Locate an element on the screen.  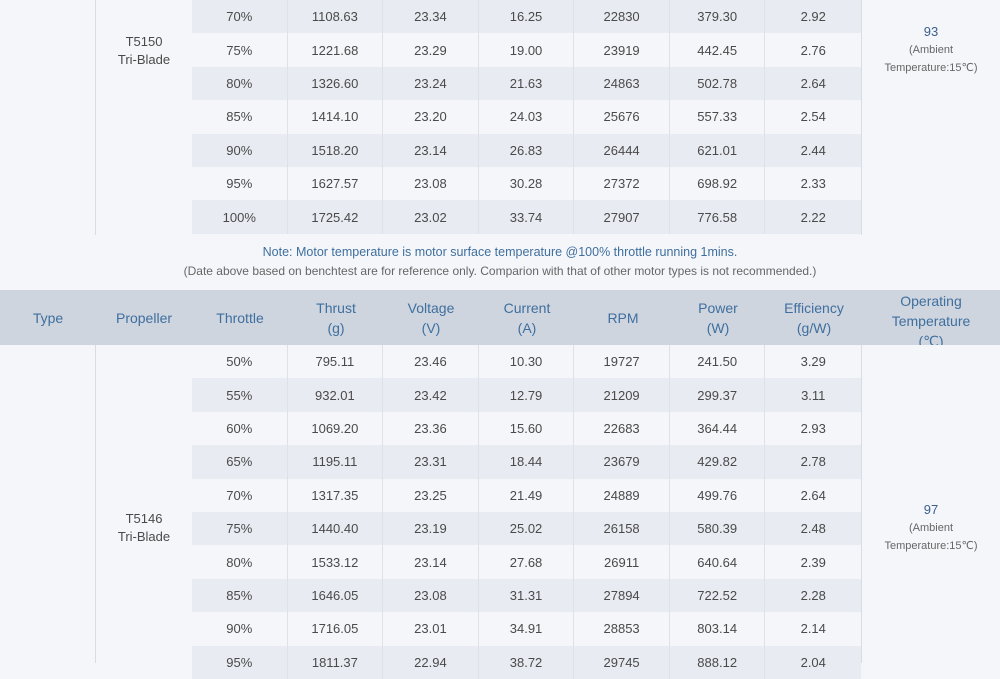
table-cell: 21.63 is located at coordinates (527, 83).